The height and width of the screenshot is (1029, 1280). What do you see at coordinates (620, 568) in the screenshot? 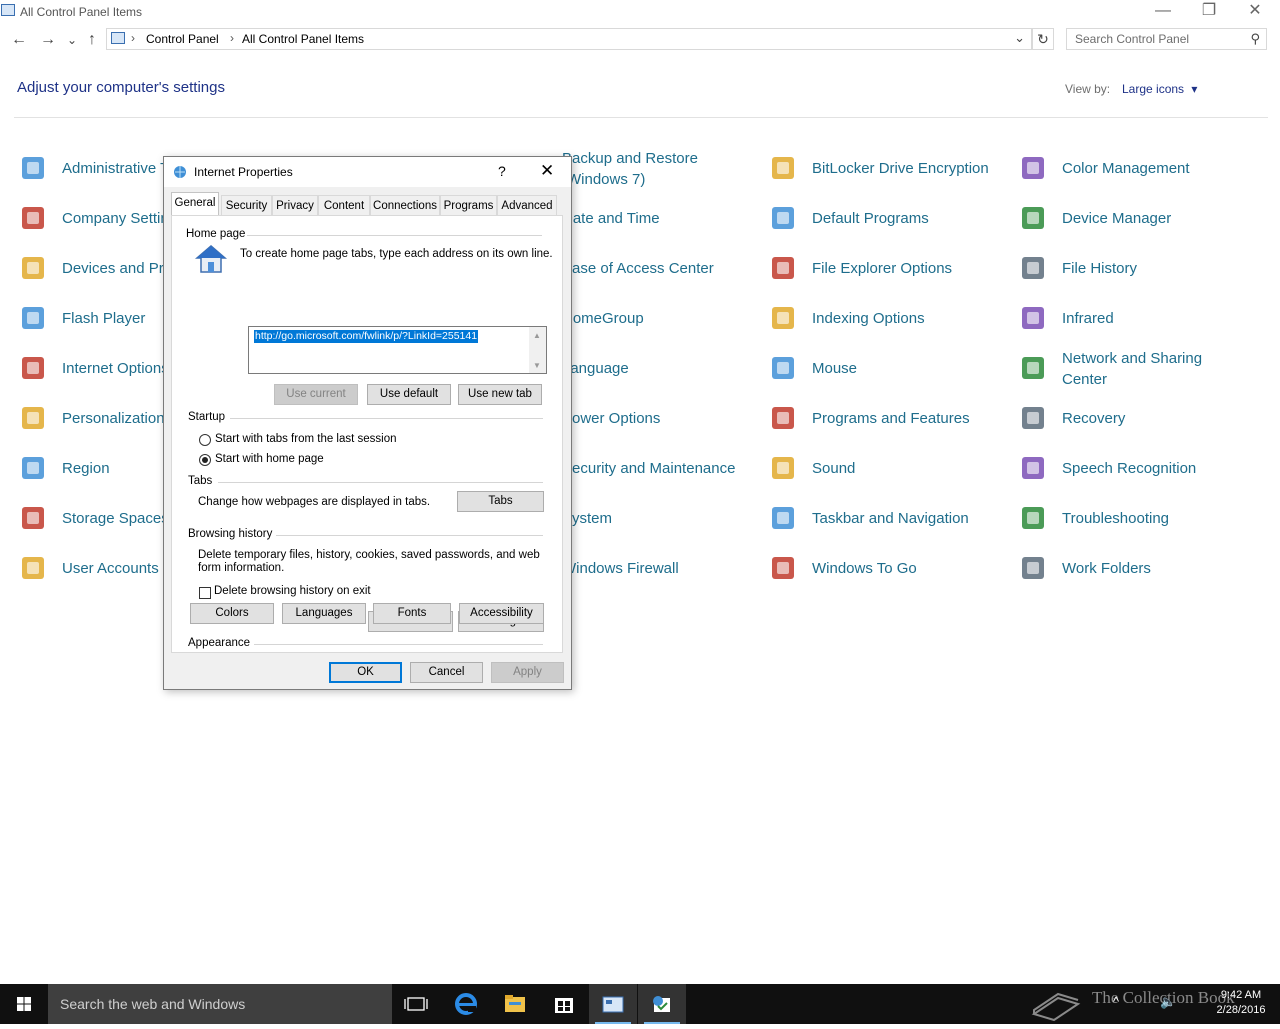
I see `control-panel-item-label: Windows Firewall` at bounding box center [620, 568].